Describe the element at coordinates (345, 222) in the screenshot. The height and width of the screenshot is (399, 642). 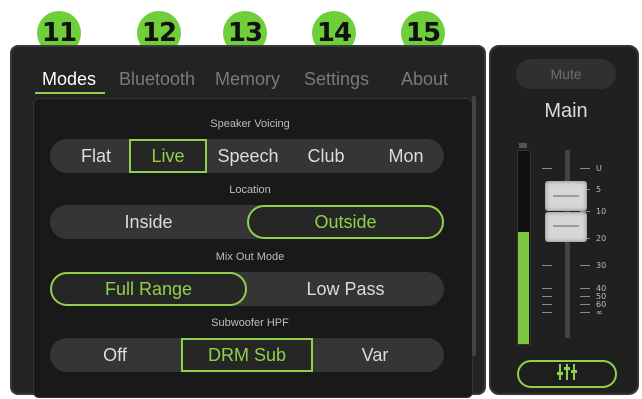
I see `location-option-outside: Outside` at that location.